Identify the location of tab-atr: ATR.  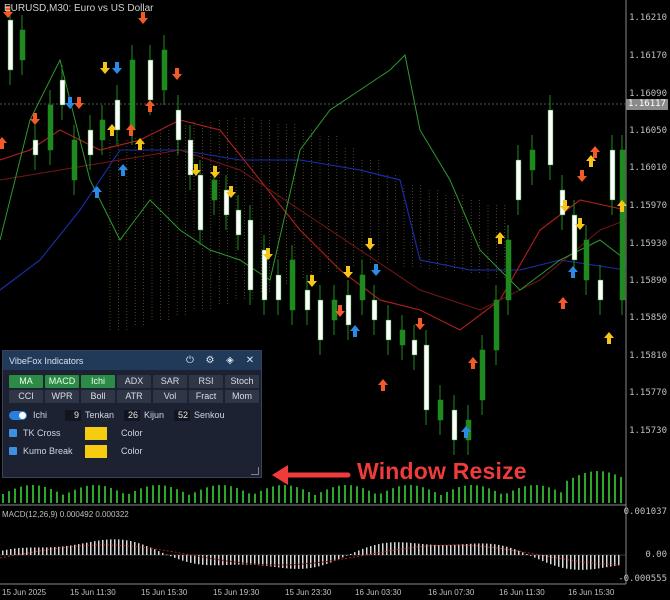
(134, 396).